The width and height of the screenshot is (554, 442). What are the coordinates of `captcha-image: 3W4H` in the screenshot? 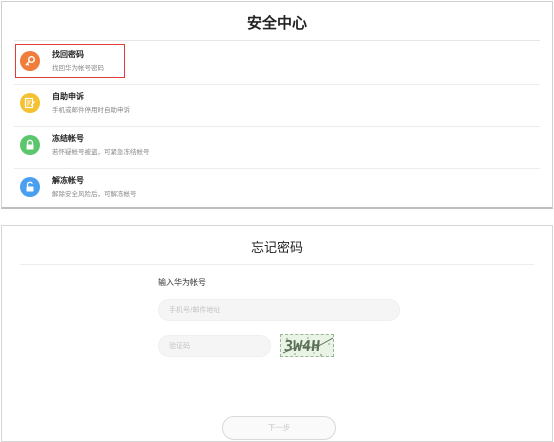 It's located at (307, 345).